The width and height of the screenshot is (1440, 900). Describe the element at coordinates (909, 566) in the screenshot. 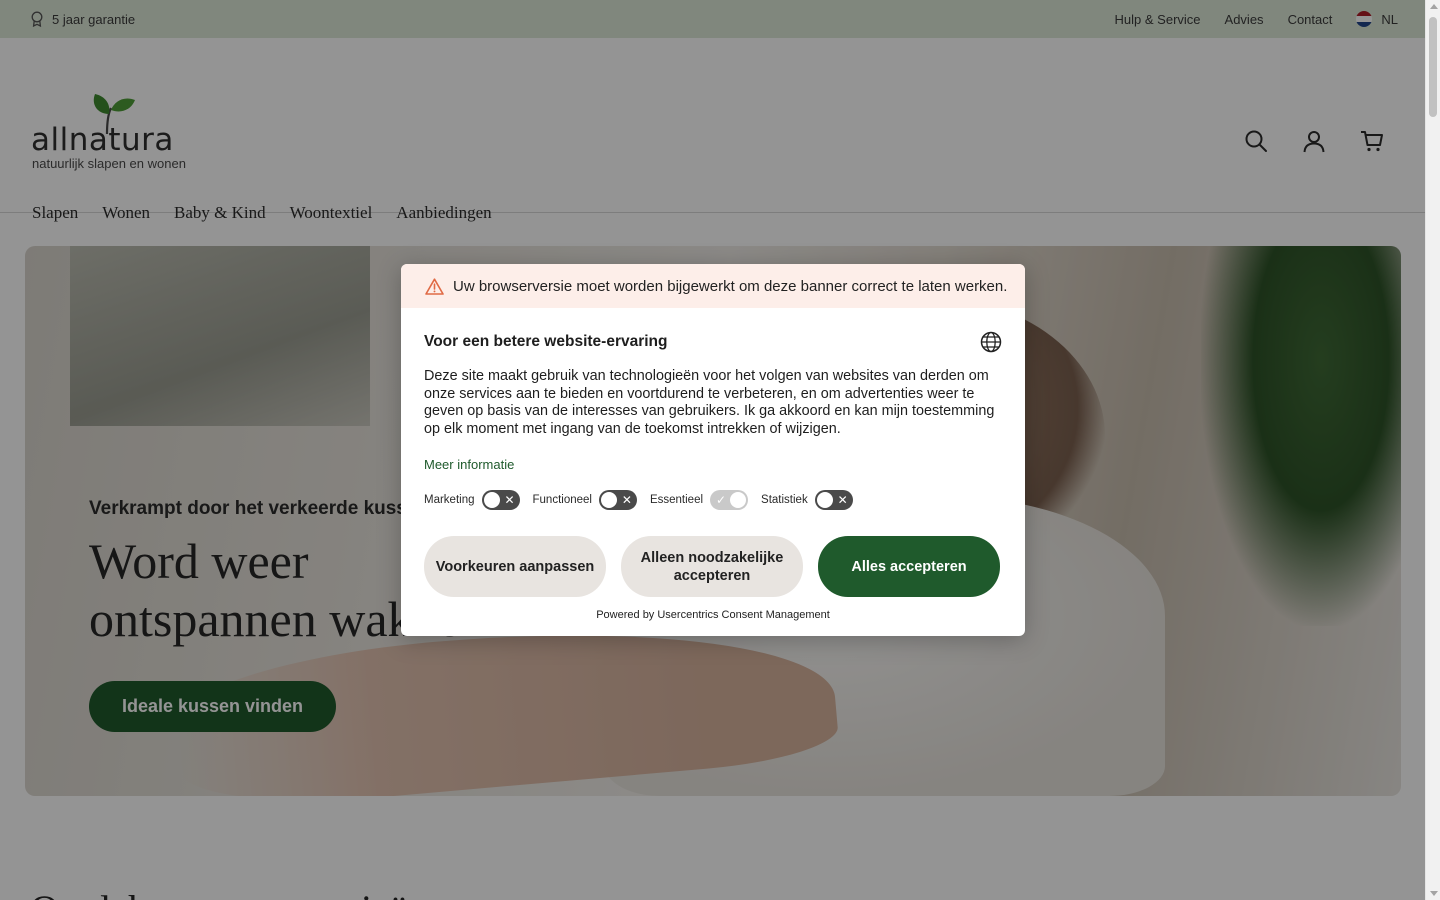

I see `accept-all-button: Alles accepteren` at that location.